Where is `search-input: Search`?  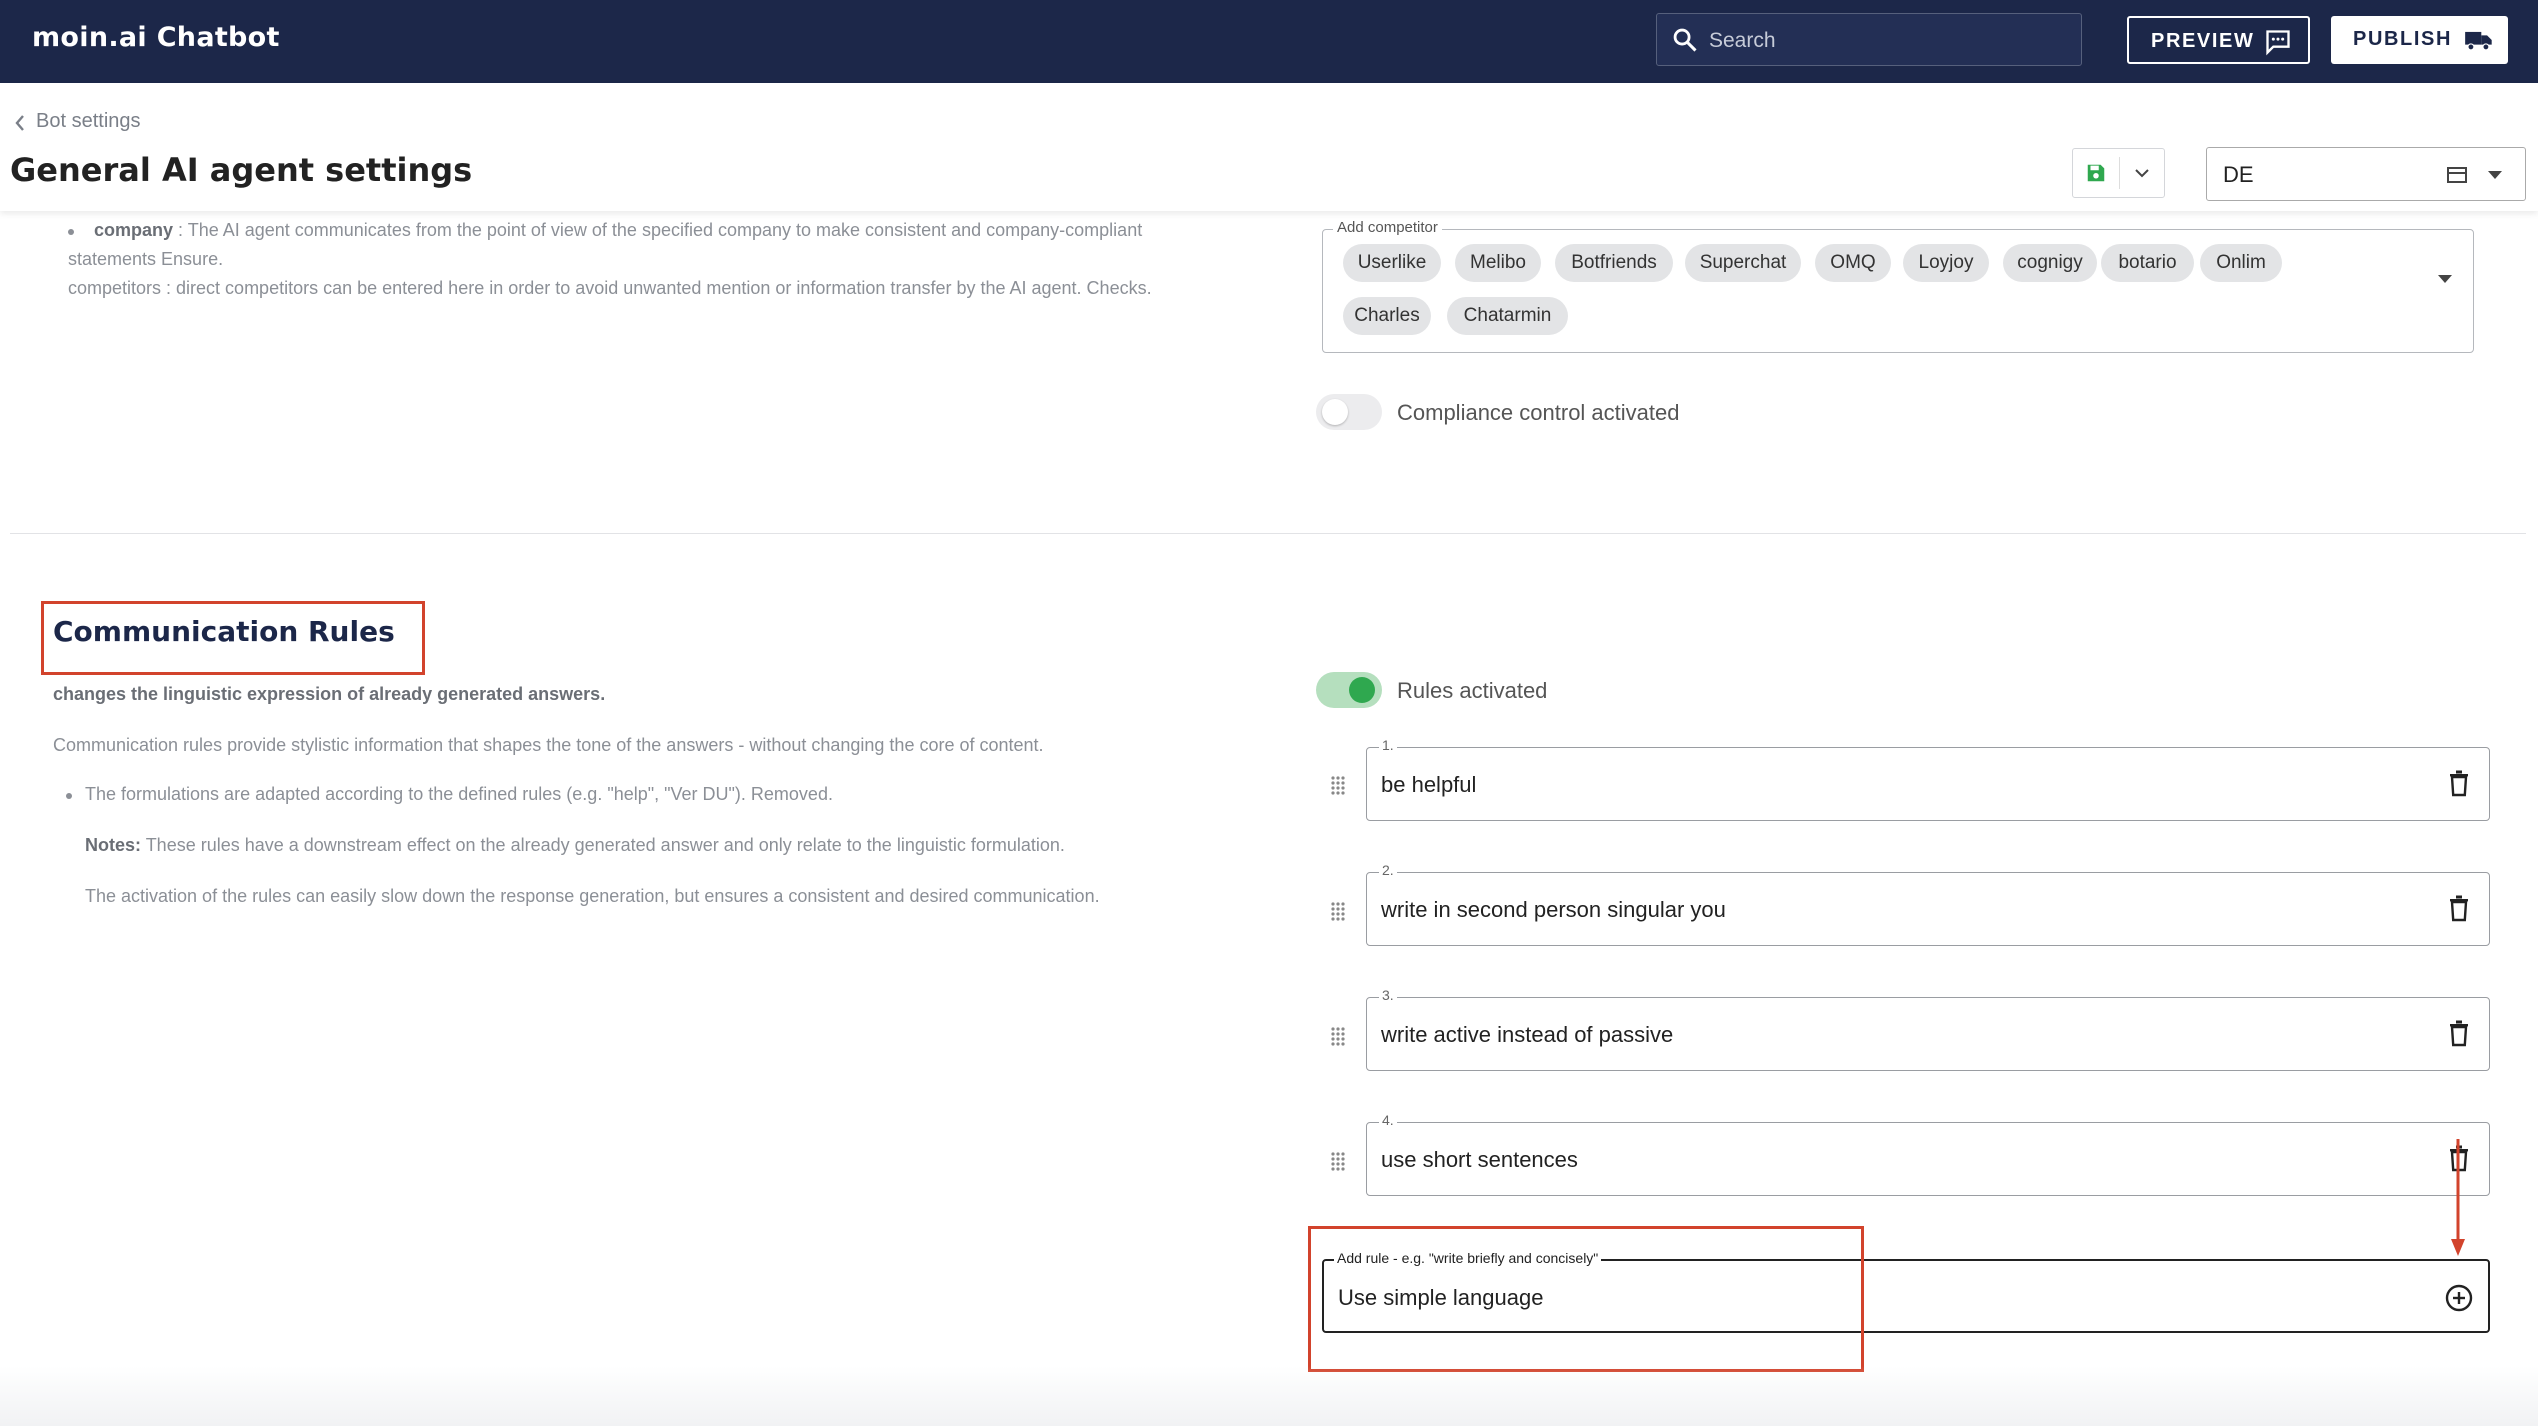 search-input: Search is located at coordinates (1869, 39).